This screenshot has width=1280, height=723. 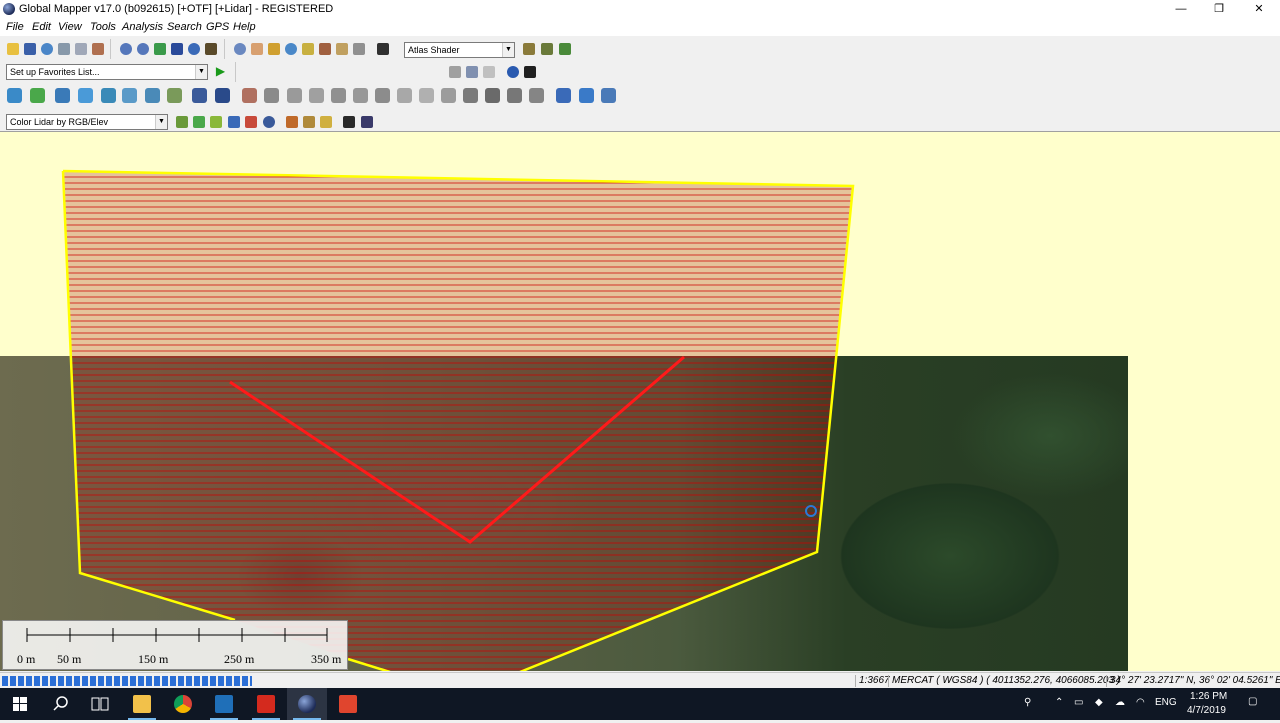 I want to click on feature-info-button, so click(x=307, y=48).